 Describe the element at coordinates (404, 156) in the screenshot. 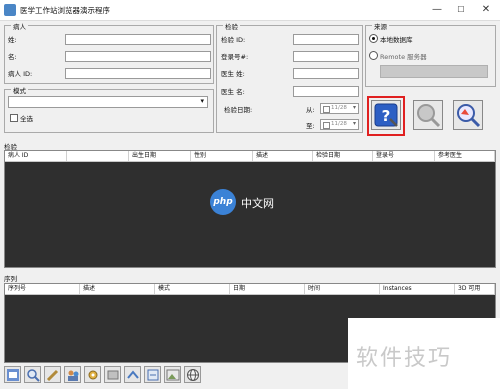

I see `studies-col-accession: 登录号` at that location.